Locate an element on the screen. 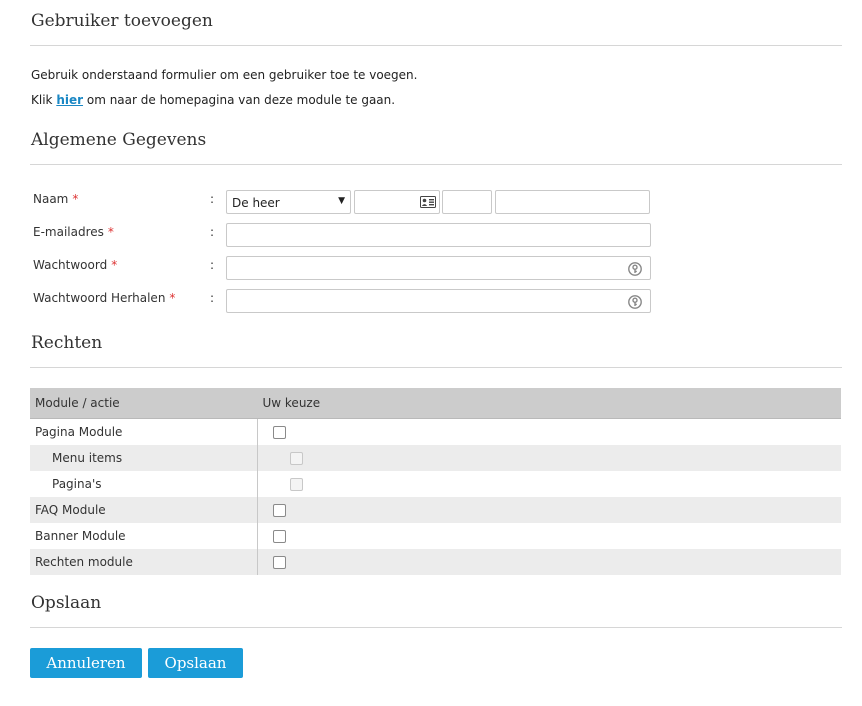 The height and width of the screenshot is (706, 862). salutation-select: De heer ▼ is located at coordinates (288, 202).